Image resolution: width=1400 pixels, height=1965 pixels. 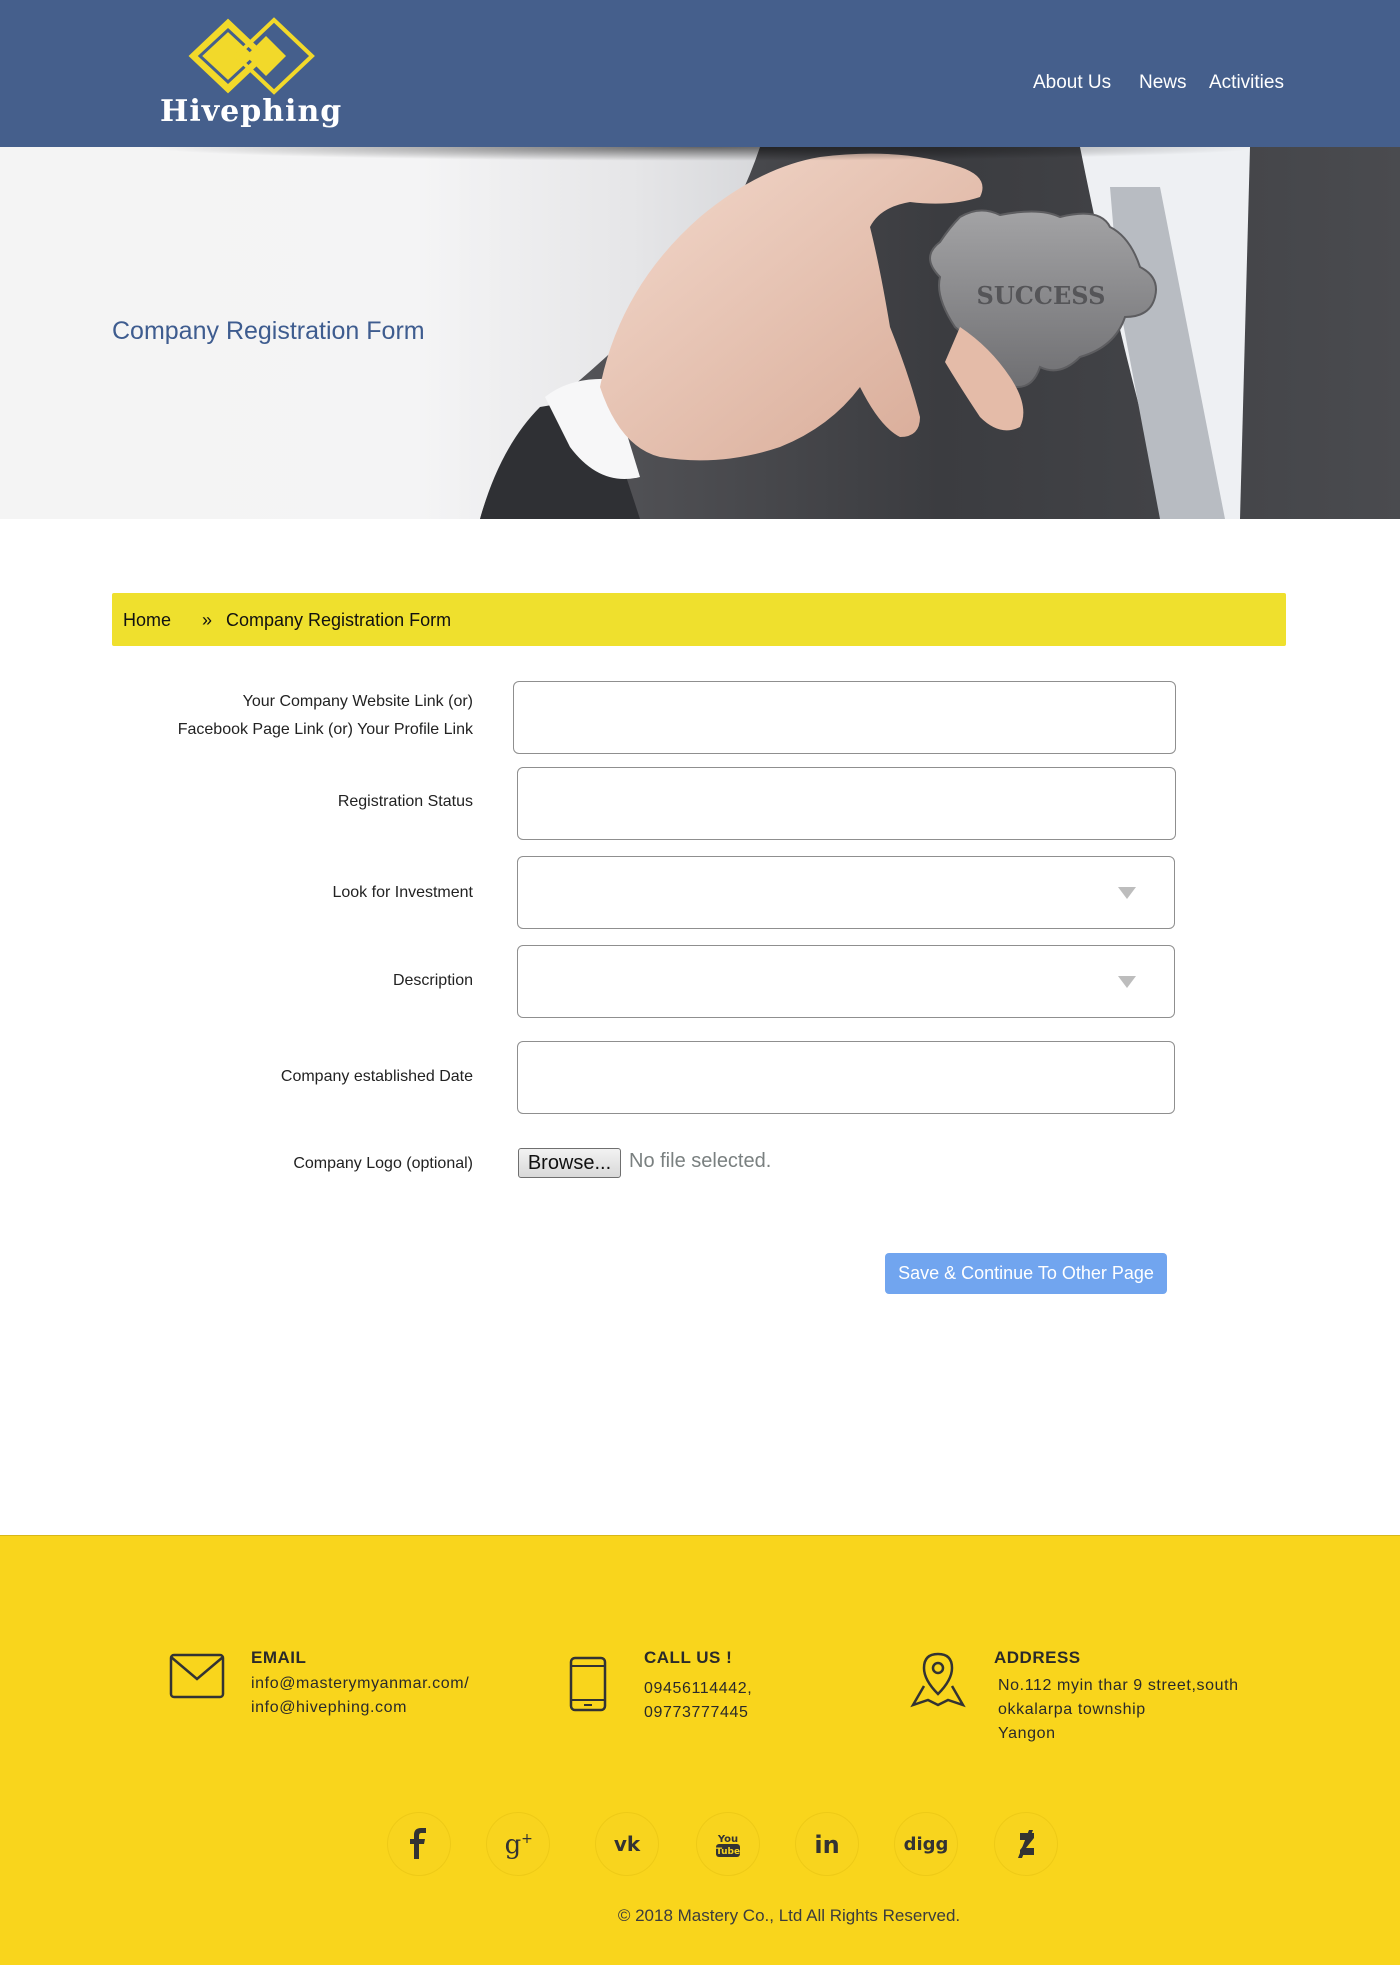 I want to click on call-heading: CALL US !, so click(x=688, y=1657).